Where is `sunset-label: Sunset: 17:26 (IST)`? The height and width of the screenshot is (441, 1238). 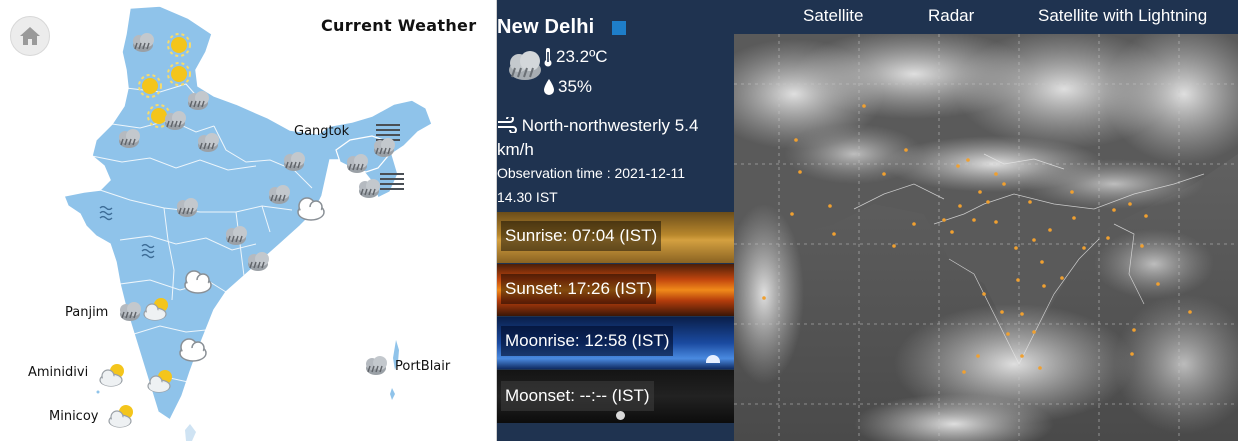 sunset-label: Sunset: 17:26 (IST) is located at coordinates (579, 289).